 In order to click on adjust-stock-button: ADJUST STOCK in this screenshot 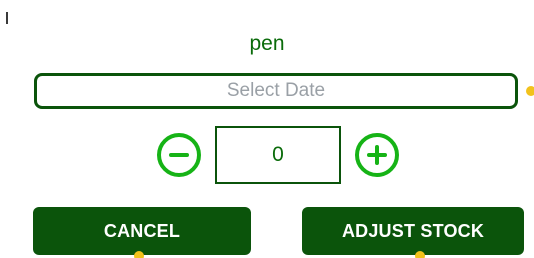, I will do `click(413, 231)`.